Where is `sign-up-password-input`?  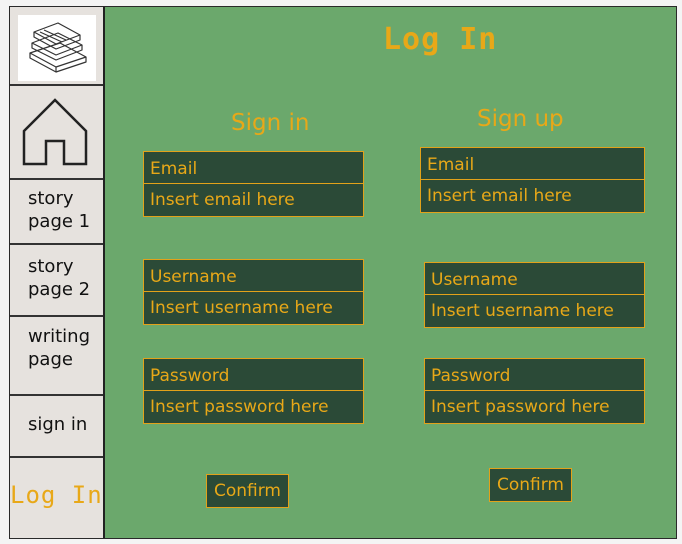
sign-up-password-input is located at coordinates (534, 407).